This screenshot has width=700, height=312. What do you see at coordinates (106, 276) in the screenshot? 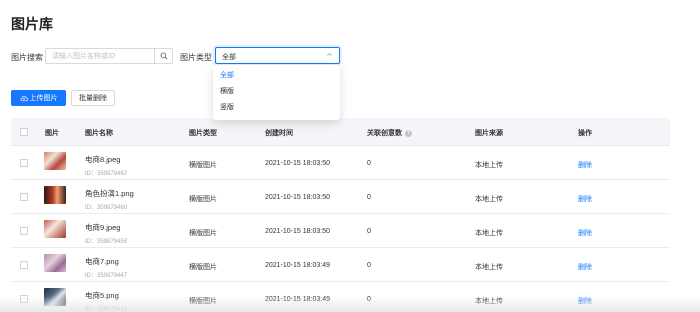
I see `image-id: ID：359879447` at bounding box center [106, 276].